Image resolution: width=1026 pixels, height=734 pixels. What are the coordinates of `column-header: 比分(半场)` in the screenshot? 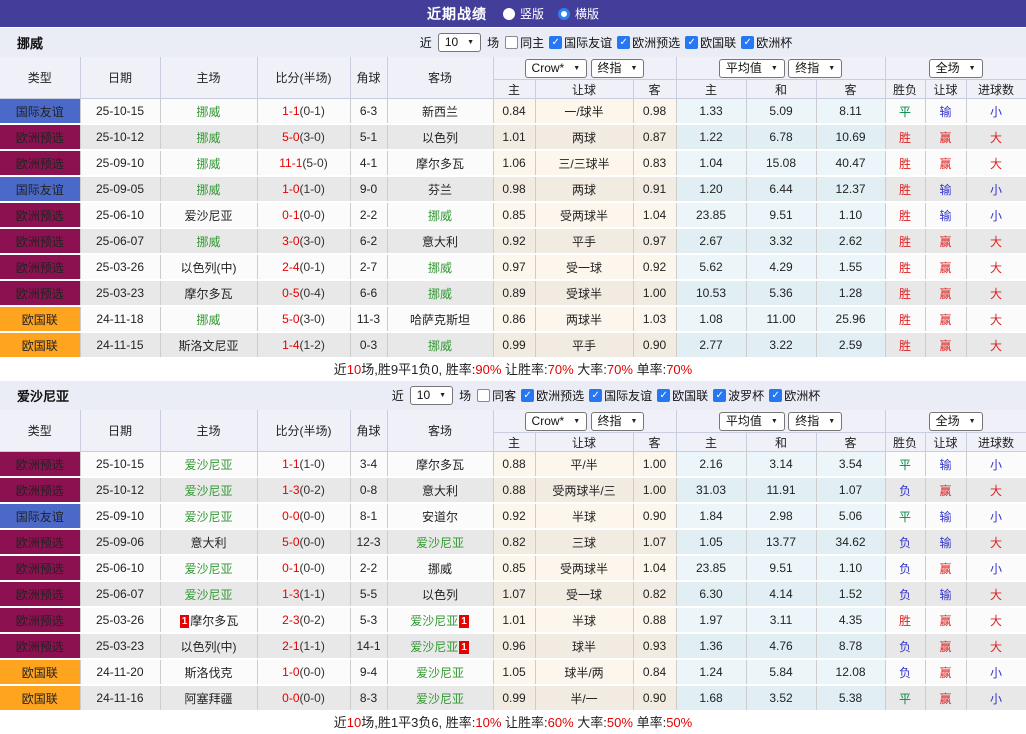 It's located at (304, 78).